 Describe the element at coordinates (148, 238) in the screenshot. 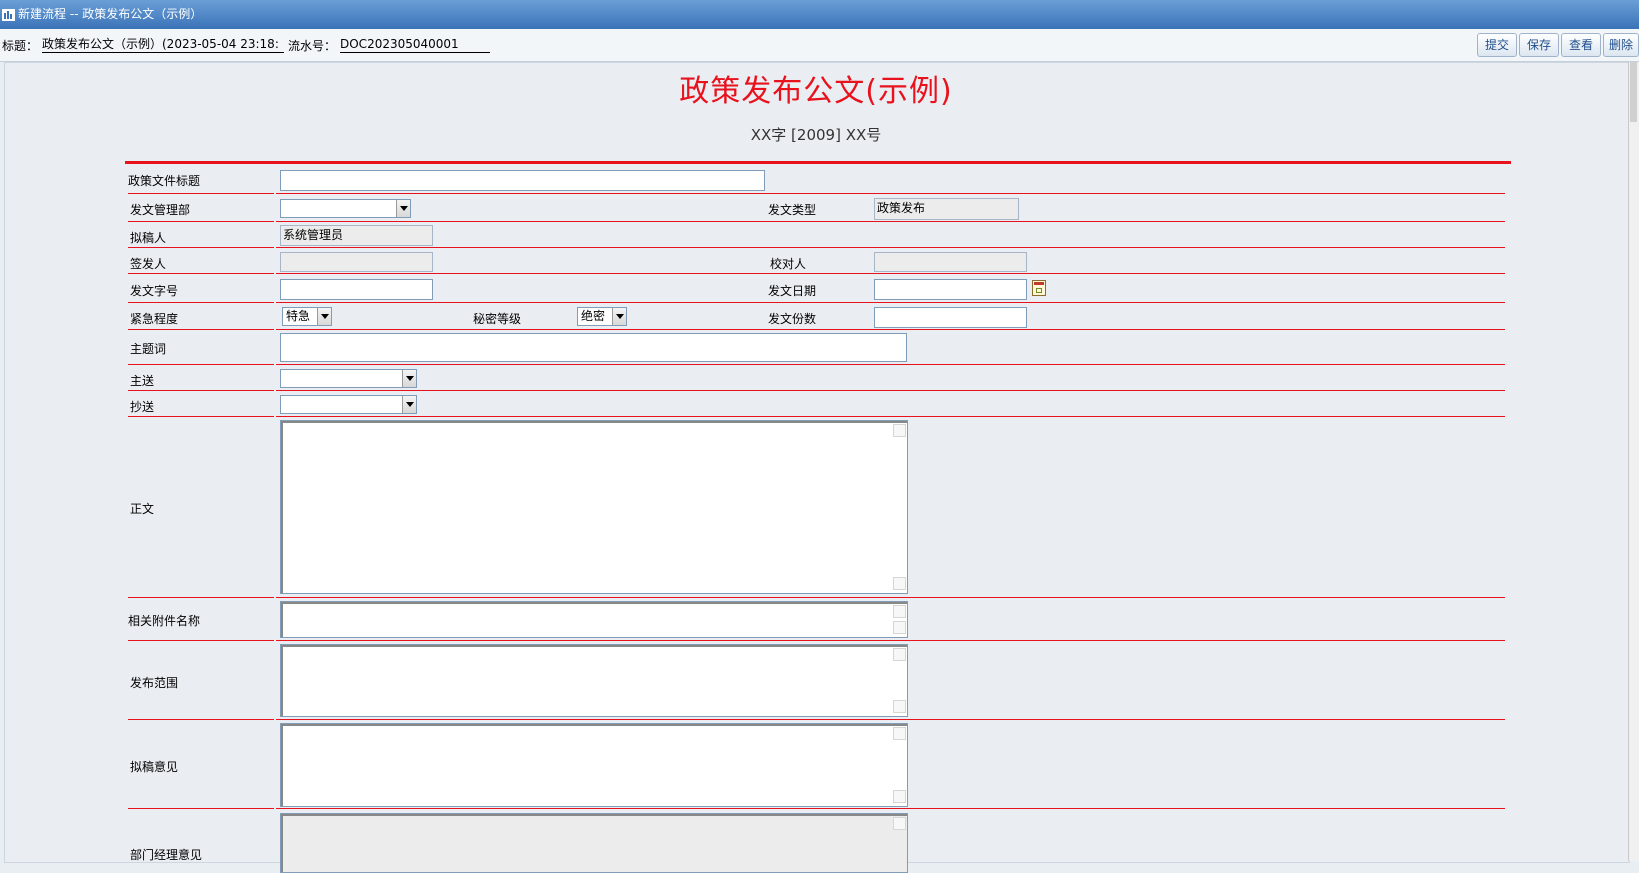

I see `drafter-label: 拟稿人` at that location.